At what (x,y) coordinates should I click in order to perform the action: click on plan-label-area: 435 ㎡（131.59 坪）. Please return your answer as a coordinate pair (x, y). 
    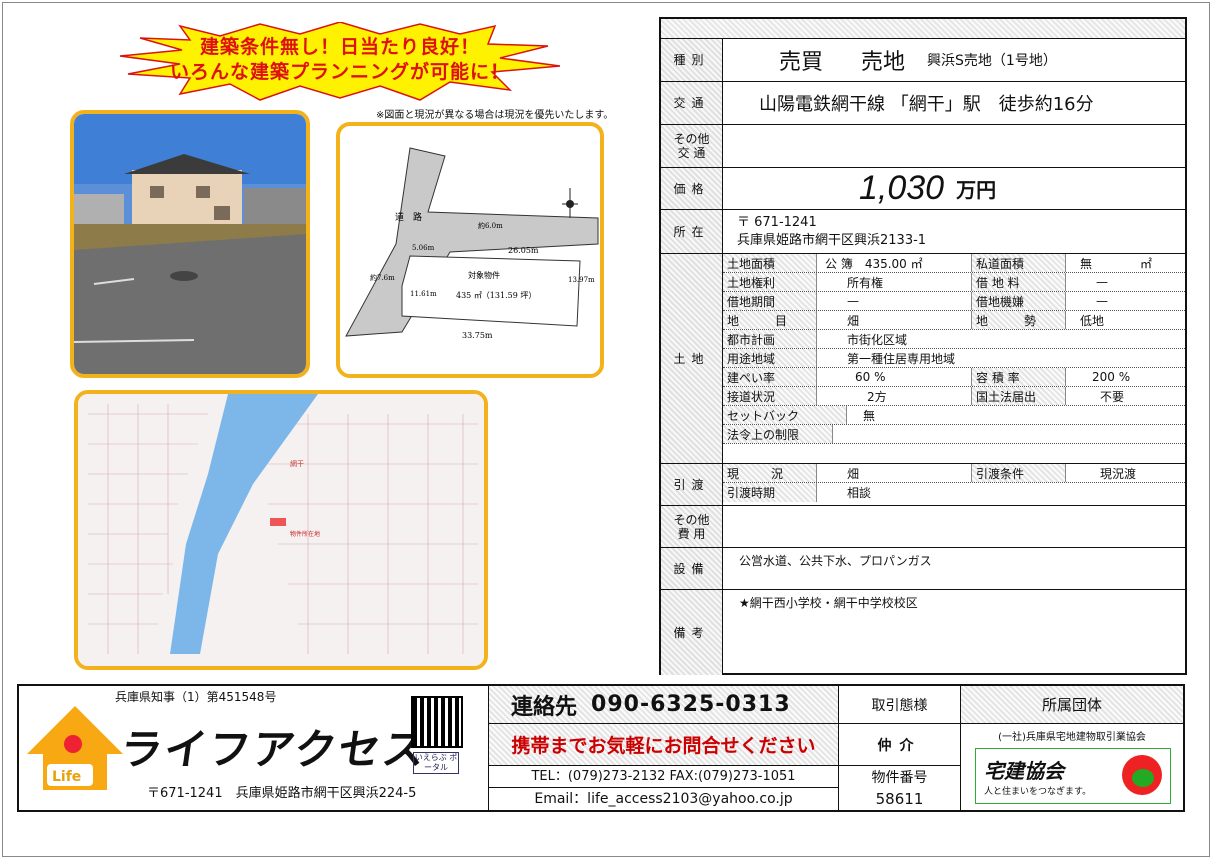
    Looking at the image, I should click on (496, 295).